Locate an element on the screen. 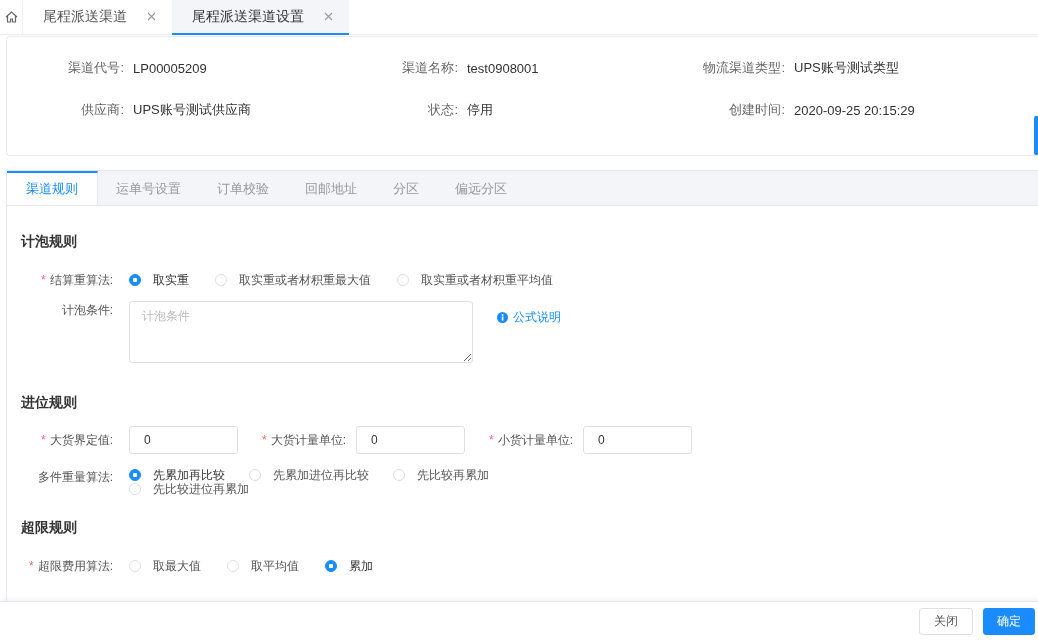 This screenshot has width=1038, height=641. info-value: 停用 is located at coordinates (480, 110).